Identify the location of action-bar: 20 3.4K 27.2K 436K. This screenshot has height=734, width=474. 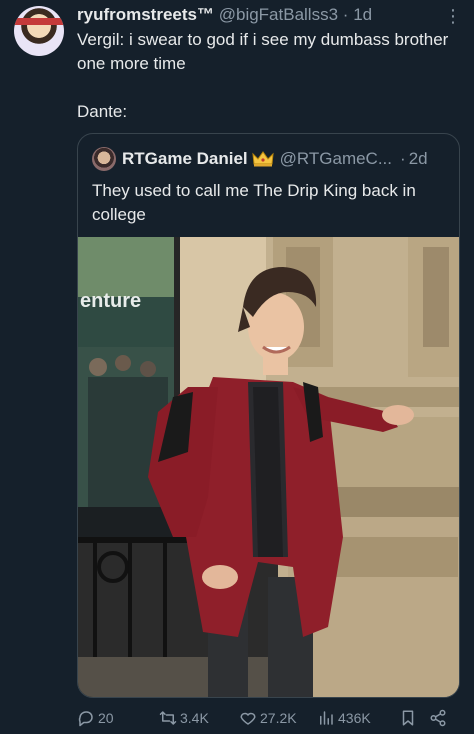
(269, 718).